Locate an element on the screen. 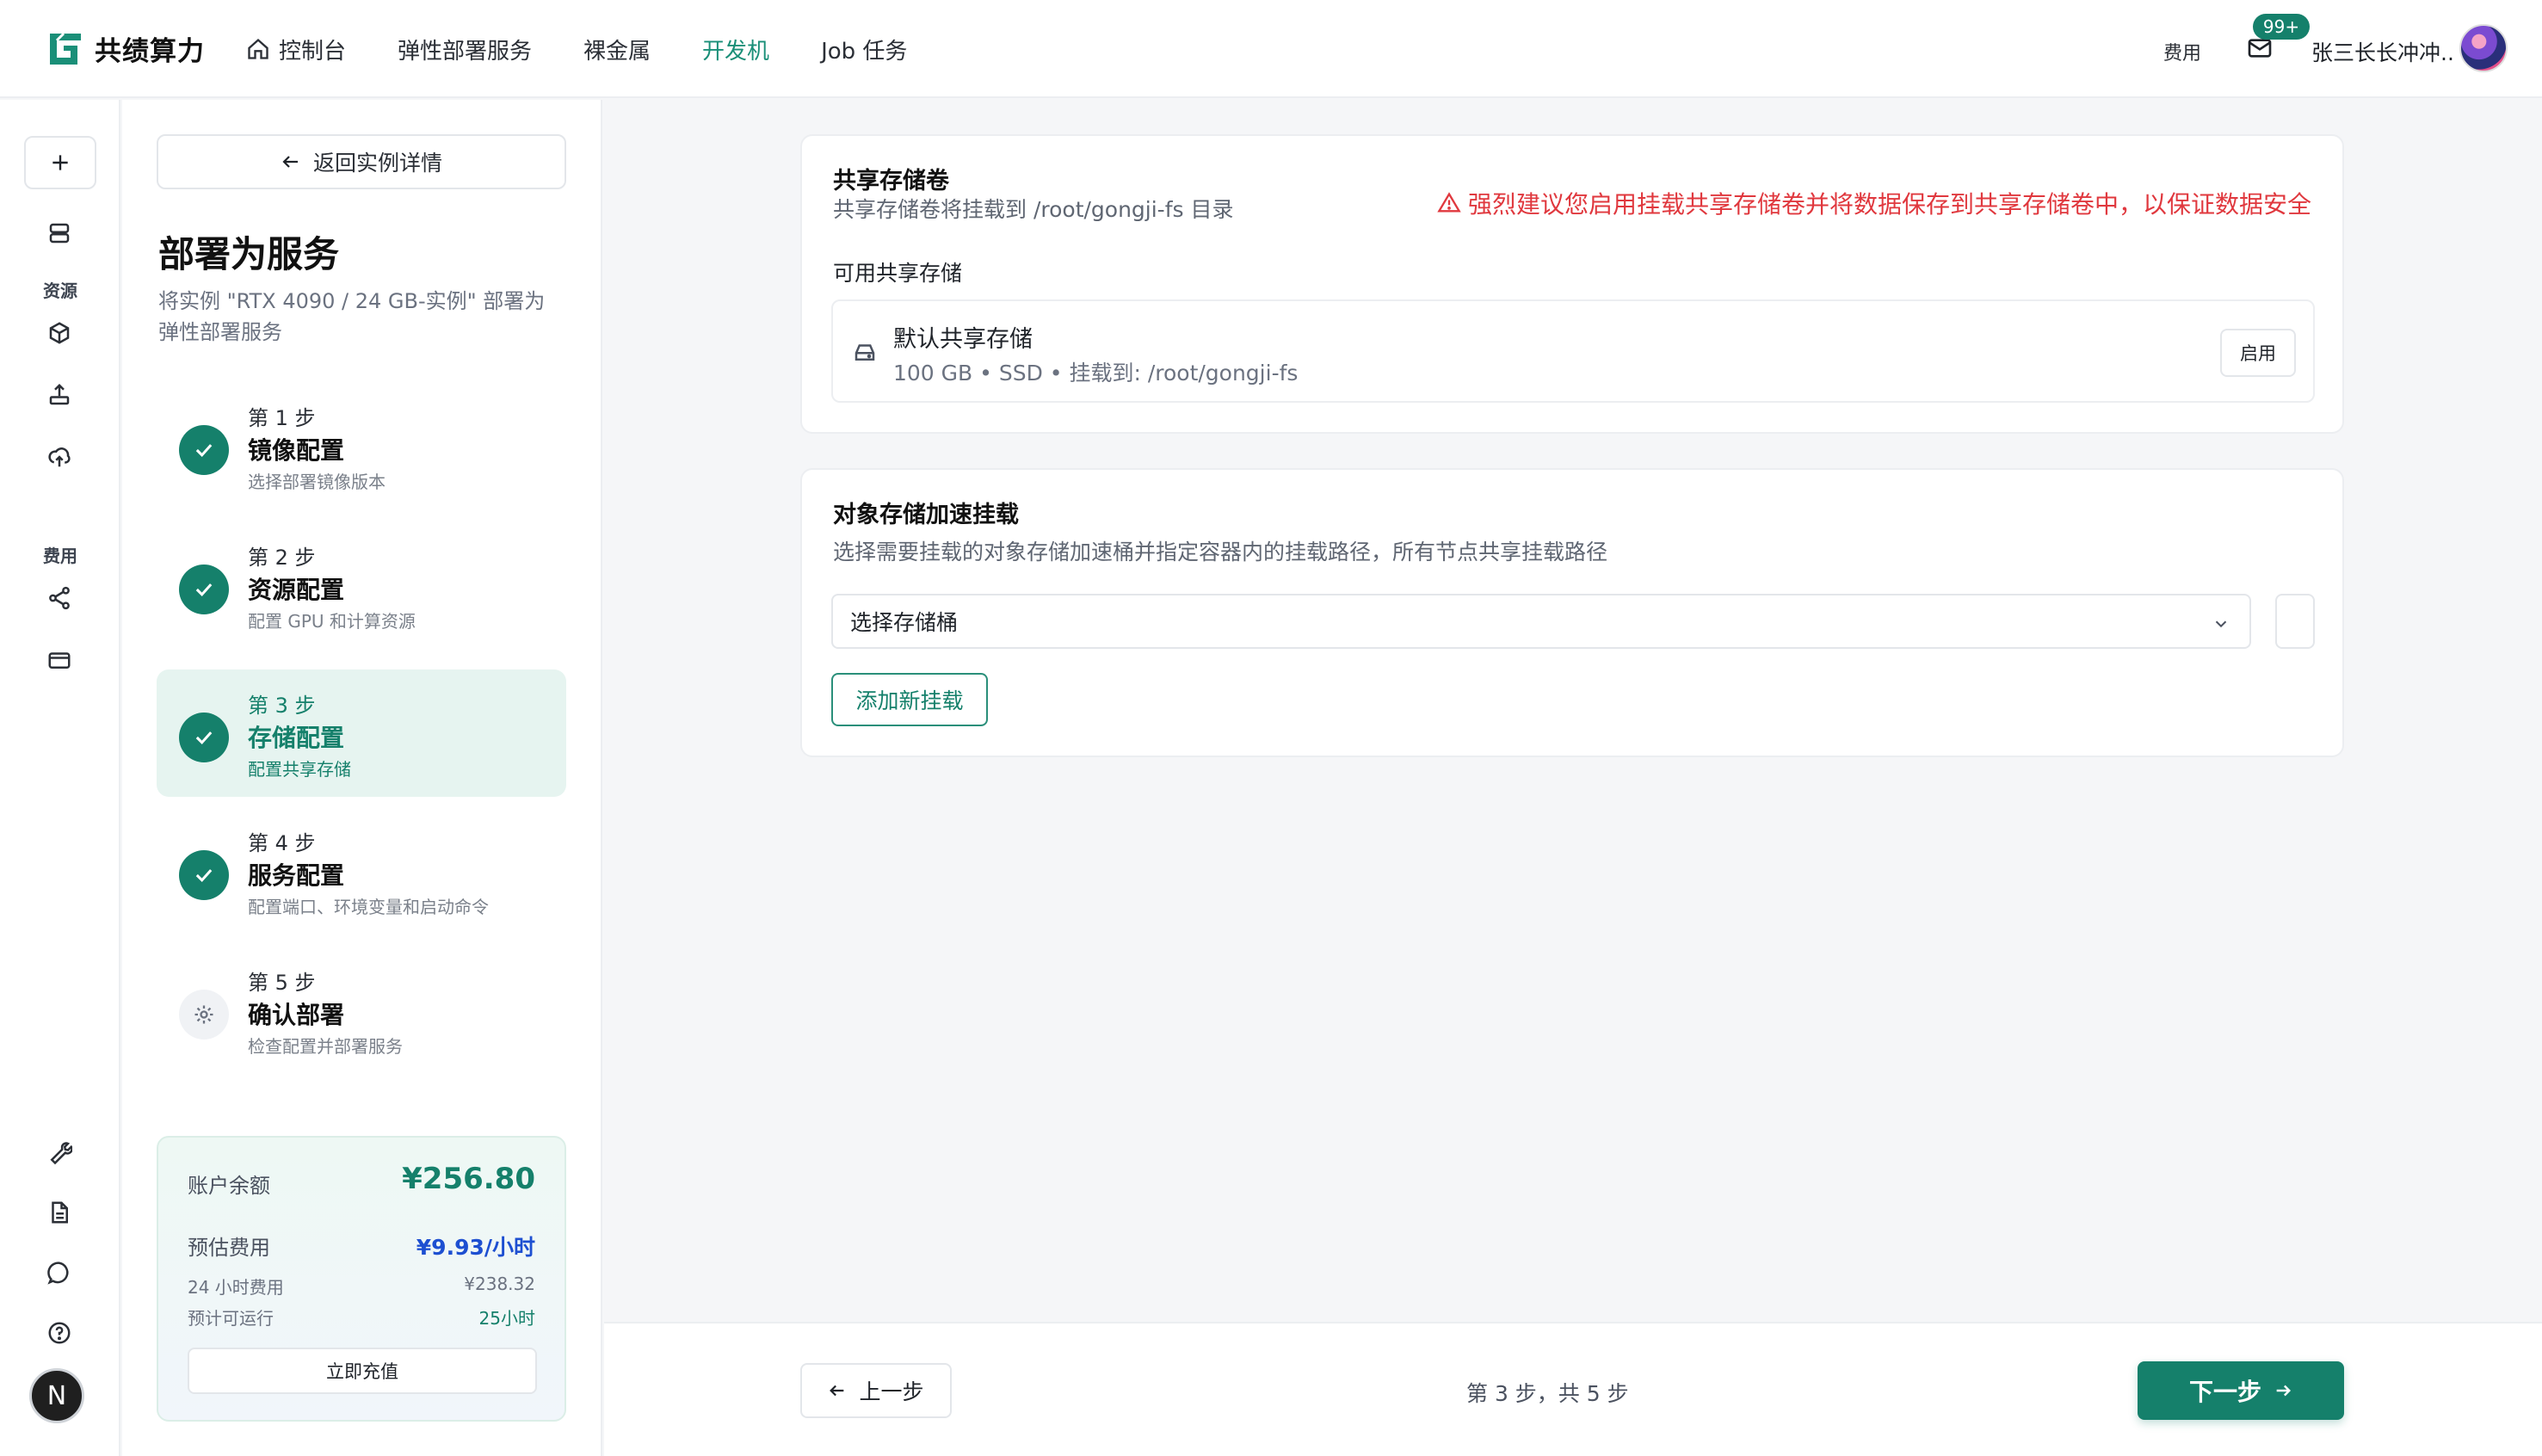  box-icon is located at coordinates (59, 333).